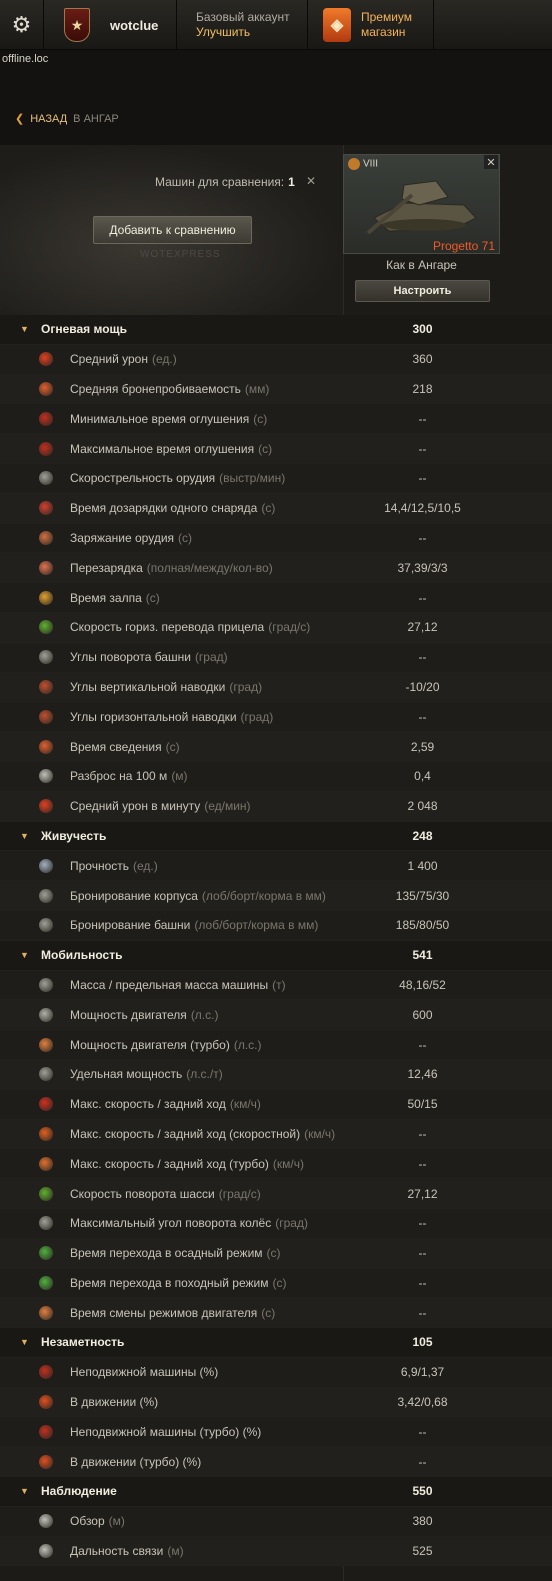  I want to click on stat-row: Углы поворота башни (град) --, so click(276, 657).